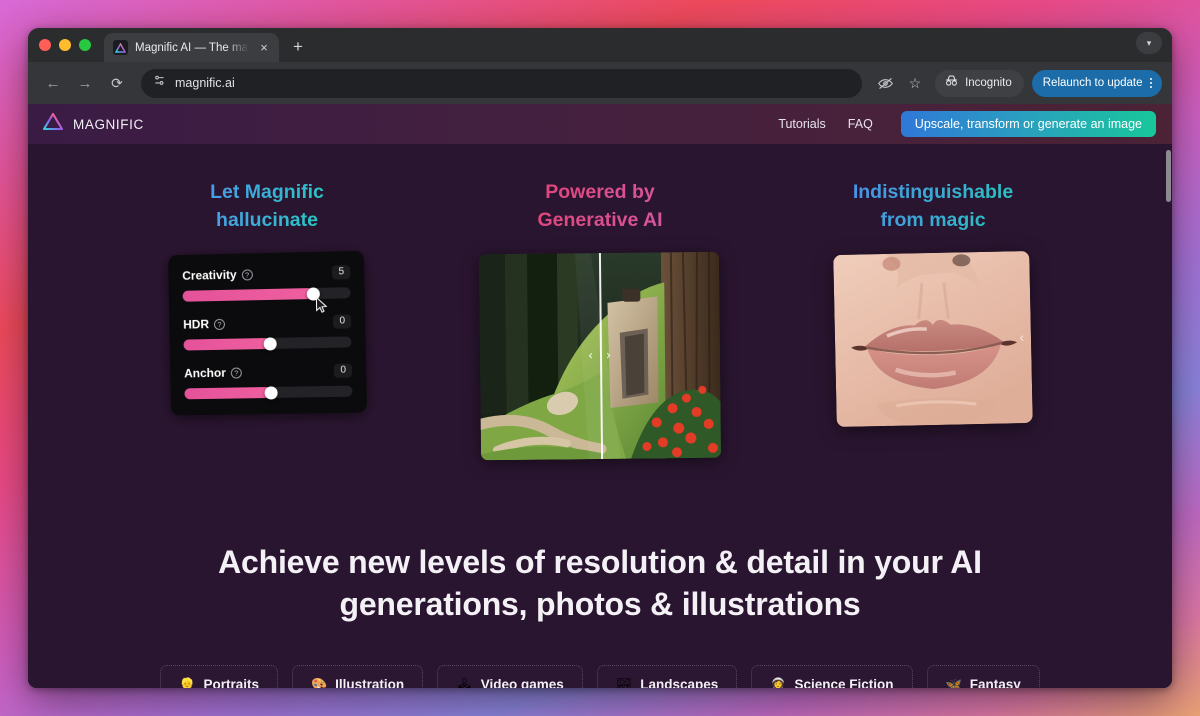 This screenshot has width=1200, height=716. I want to click on lips-portrait, so click(933, 338).